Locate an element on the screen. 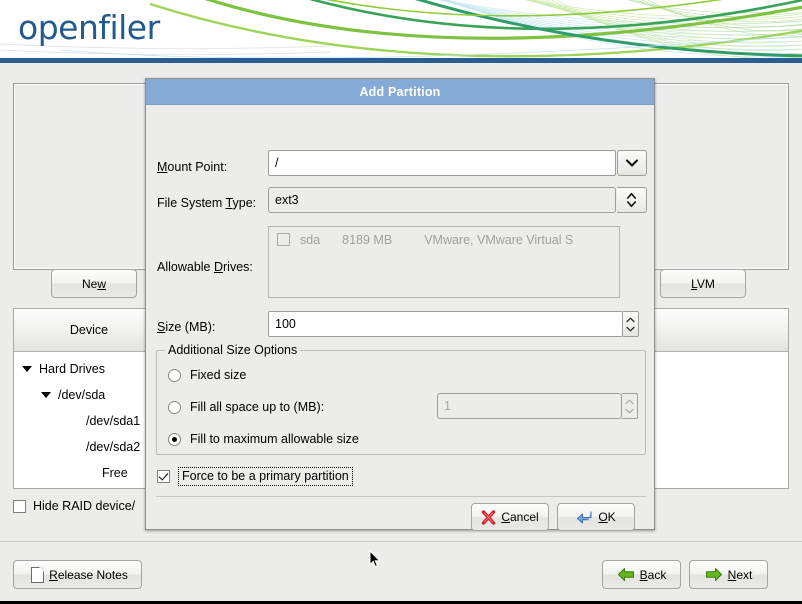  back-button-label: Back is located at coordinates (653, 574).